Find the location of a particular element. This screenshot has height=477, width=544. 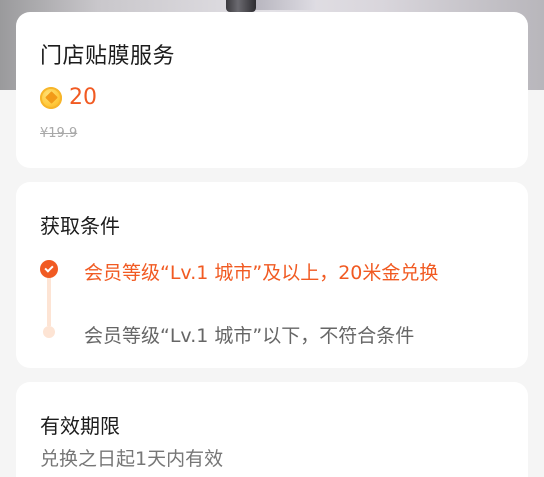

phone-image-edge is located at coordinates (241, 6).